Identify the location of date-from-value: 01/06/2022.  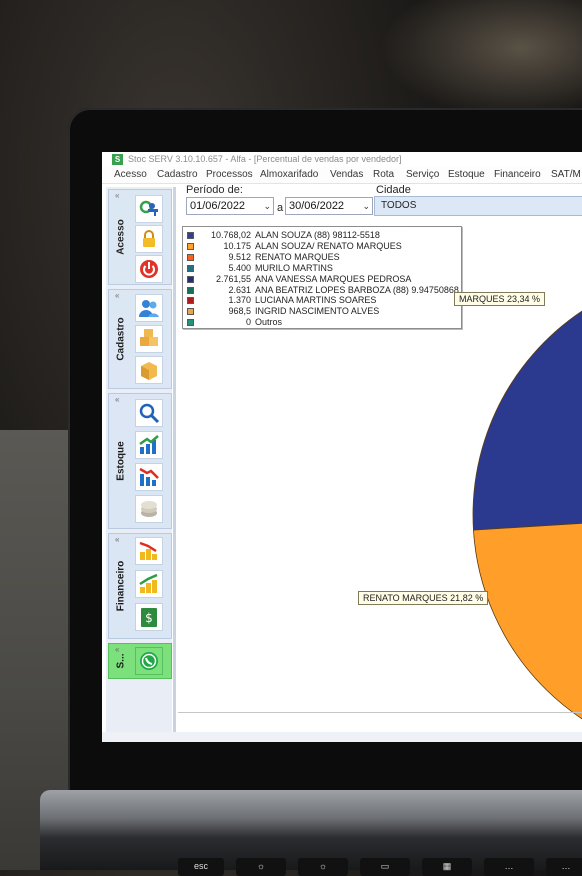
(218, 206).